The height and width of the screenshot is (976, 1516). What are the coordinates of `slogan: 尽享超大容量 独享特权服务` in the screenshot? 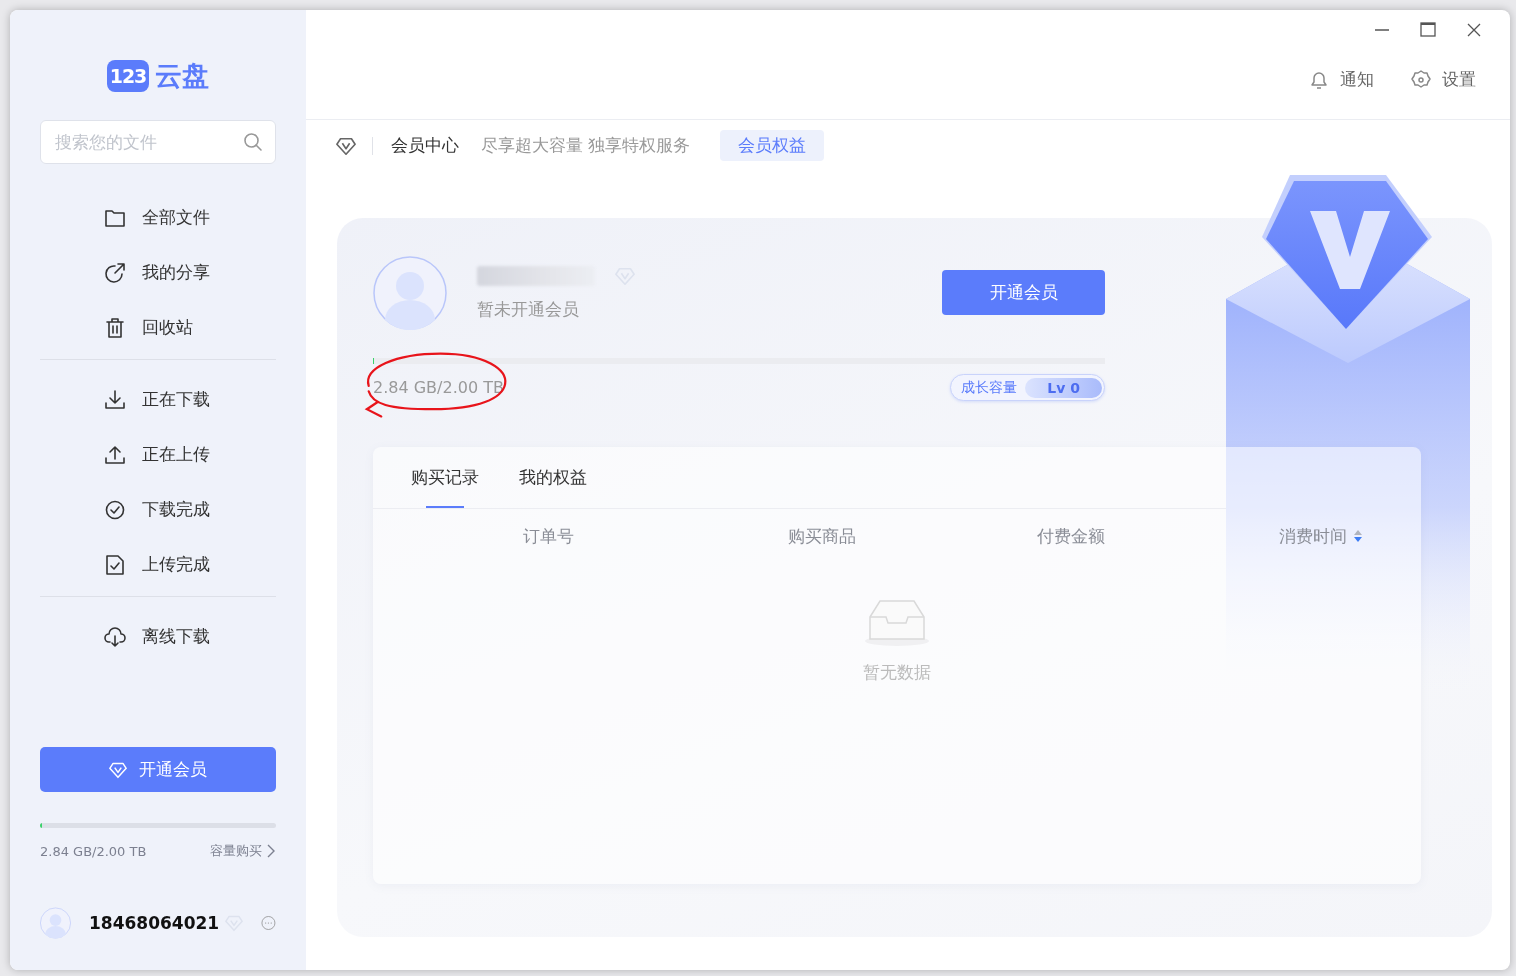 It's located at (586, 146).